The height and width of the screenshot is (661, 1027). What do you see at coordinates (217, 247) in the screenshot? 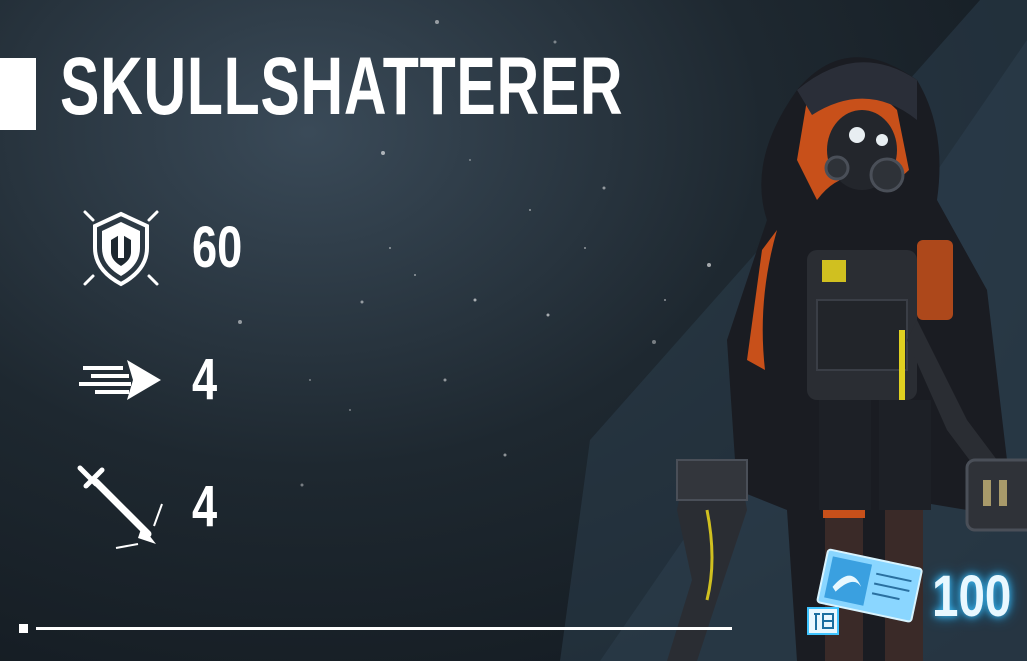
I see `armor-value: 60` at bounding box center [217, 247].